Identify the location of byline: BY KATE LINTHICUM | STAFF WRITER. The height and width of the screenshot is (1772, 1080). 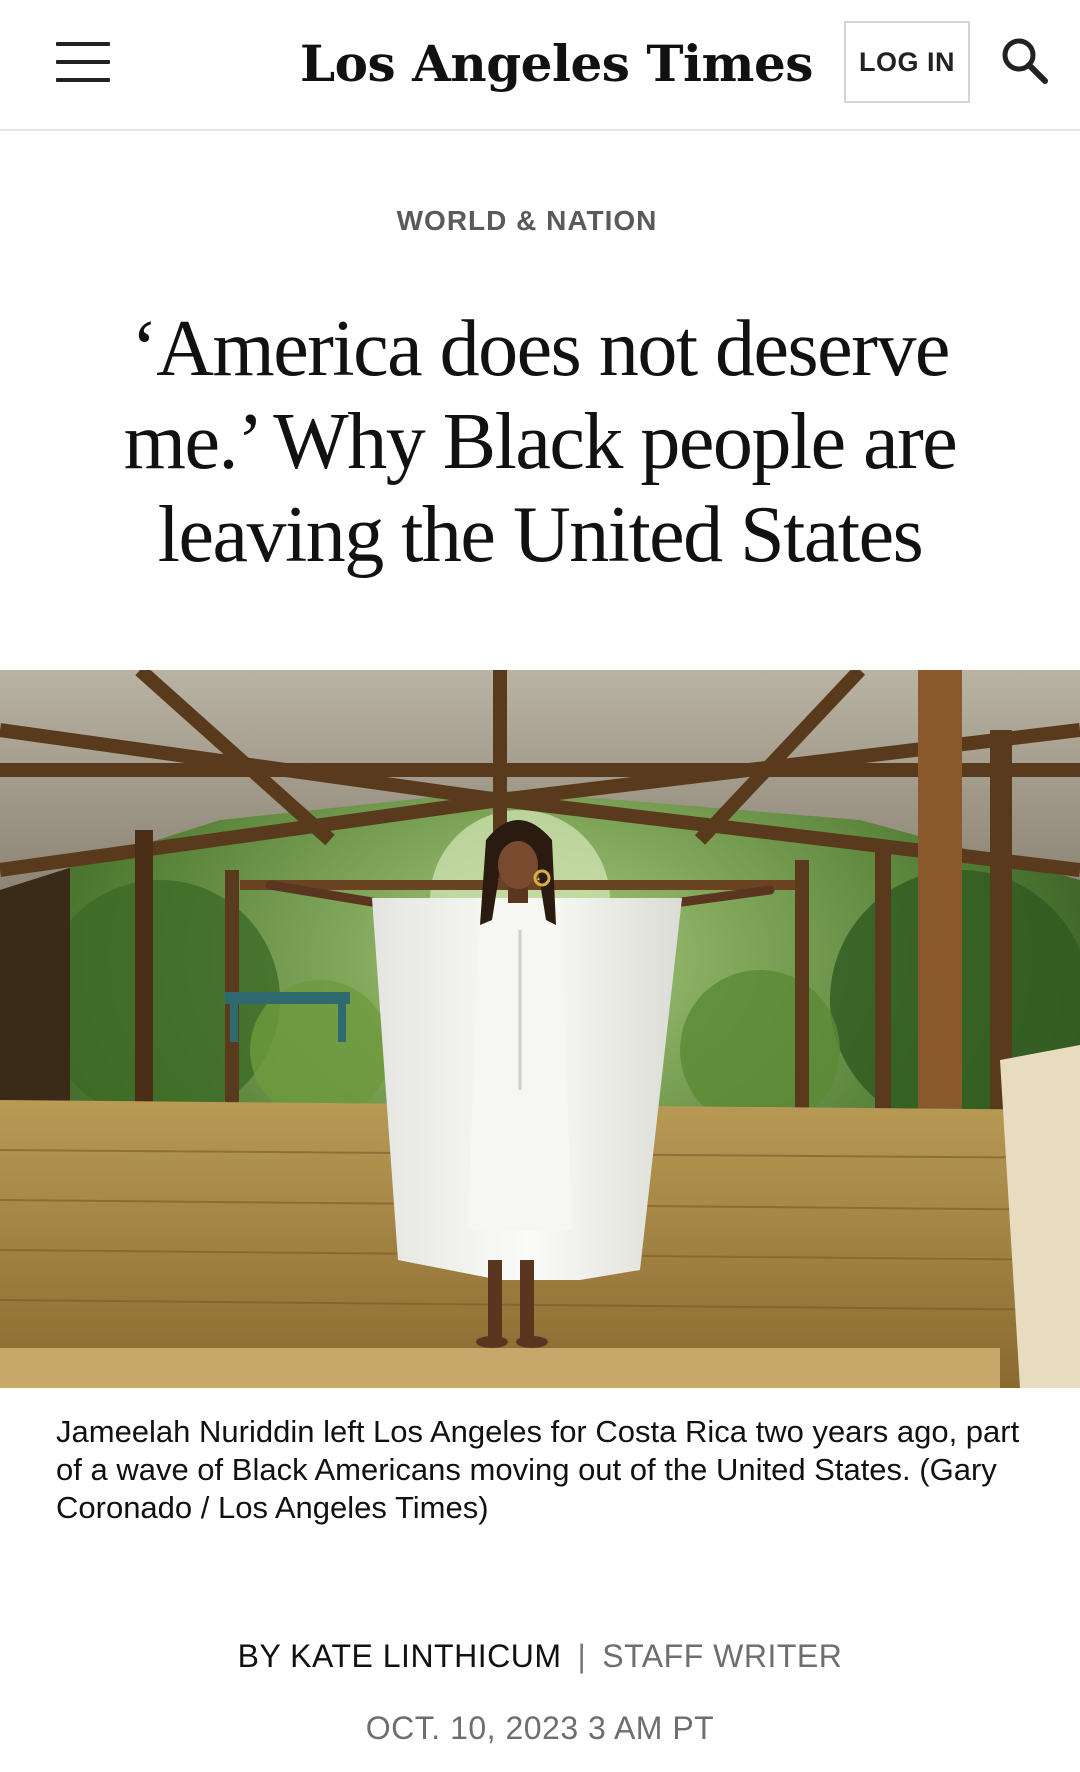
(540, 1656).